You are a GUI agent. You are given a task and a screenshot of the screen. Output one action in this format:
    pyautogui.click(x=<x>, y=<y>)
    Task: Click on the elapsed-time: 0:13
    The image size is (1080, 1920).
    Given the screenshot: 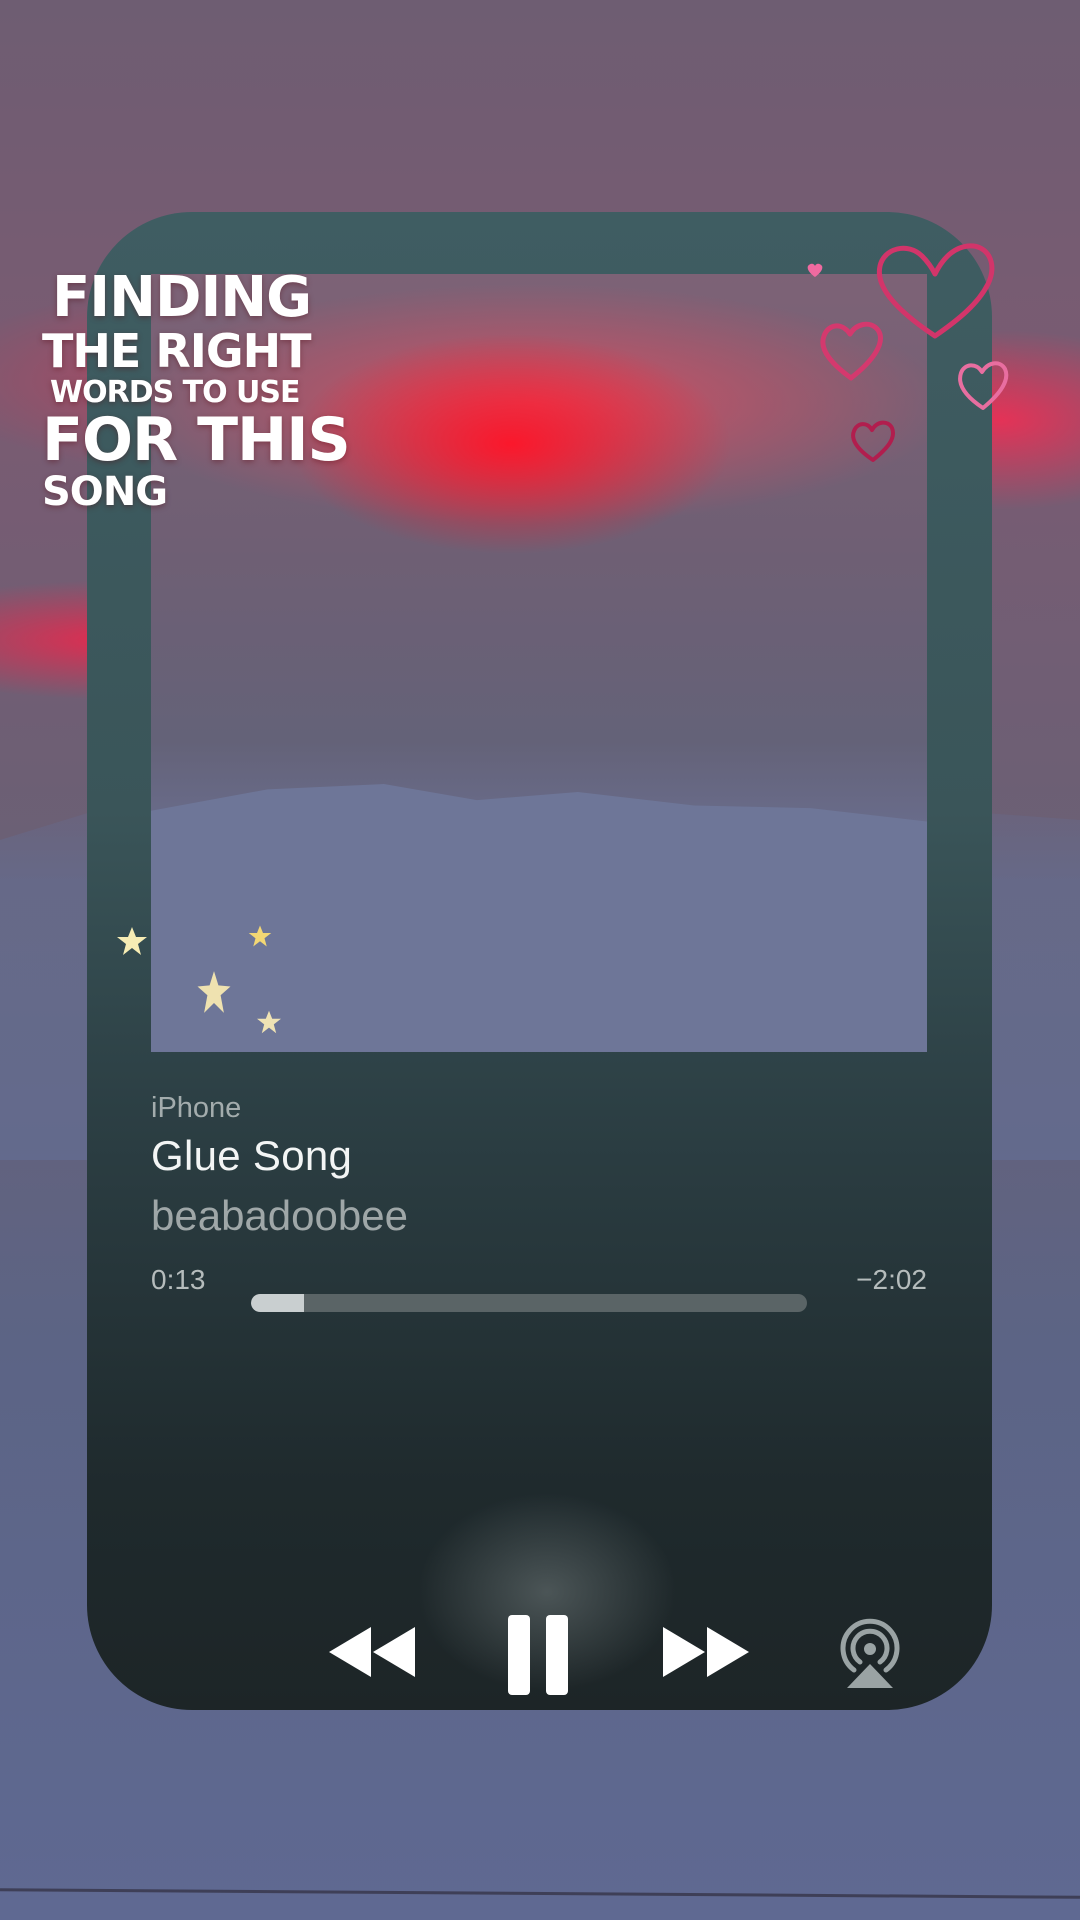 What is the action you would take?
    pyautogui.click(x=178, y=1279)
    